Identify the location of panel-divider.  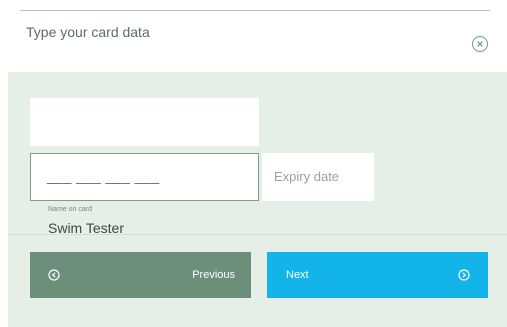
(257, 234).